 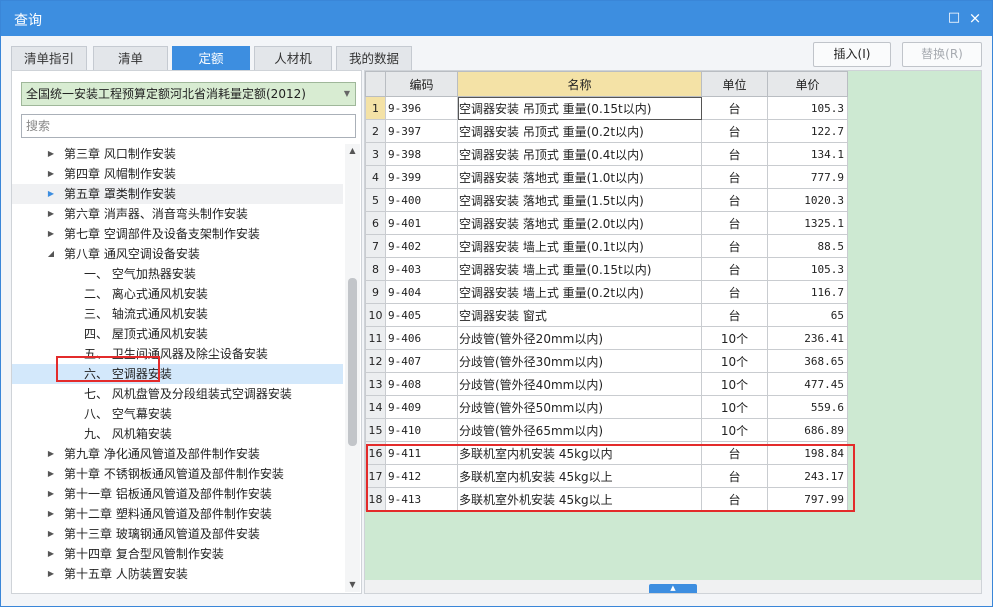 I want to click on cell-price: 116.7, so click(x=807, y=292).